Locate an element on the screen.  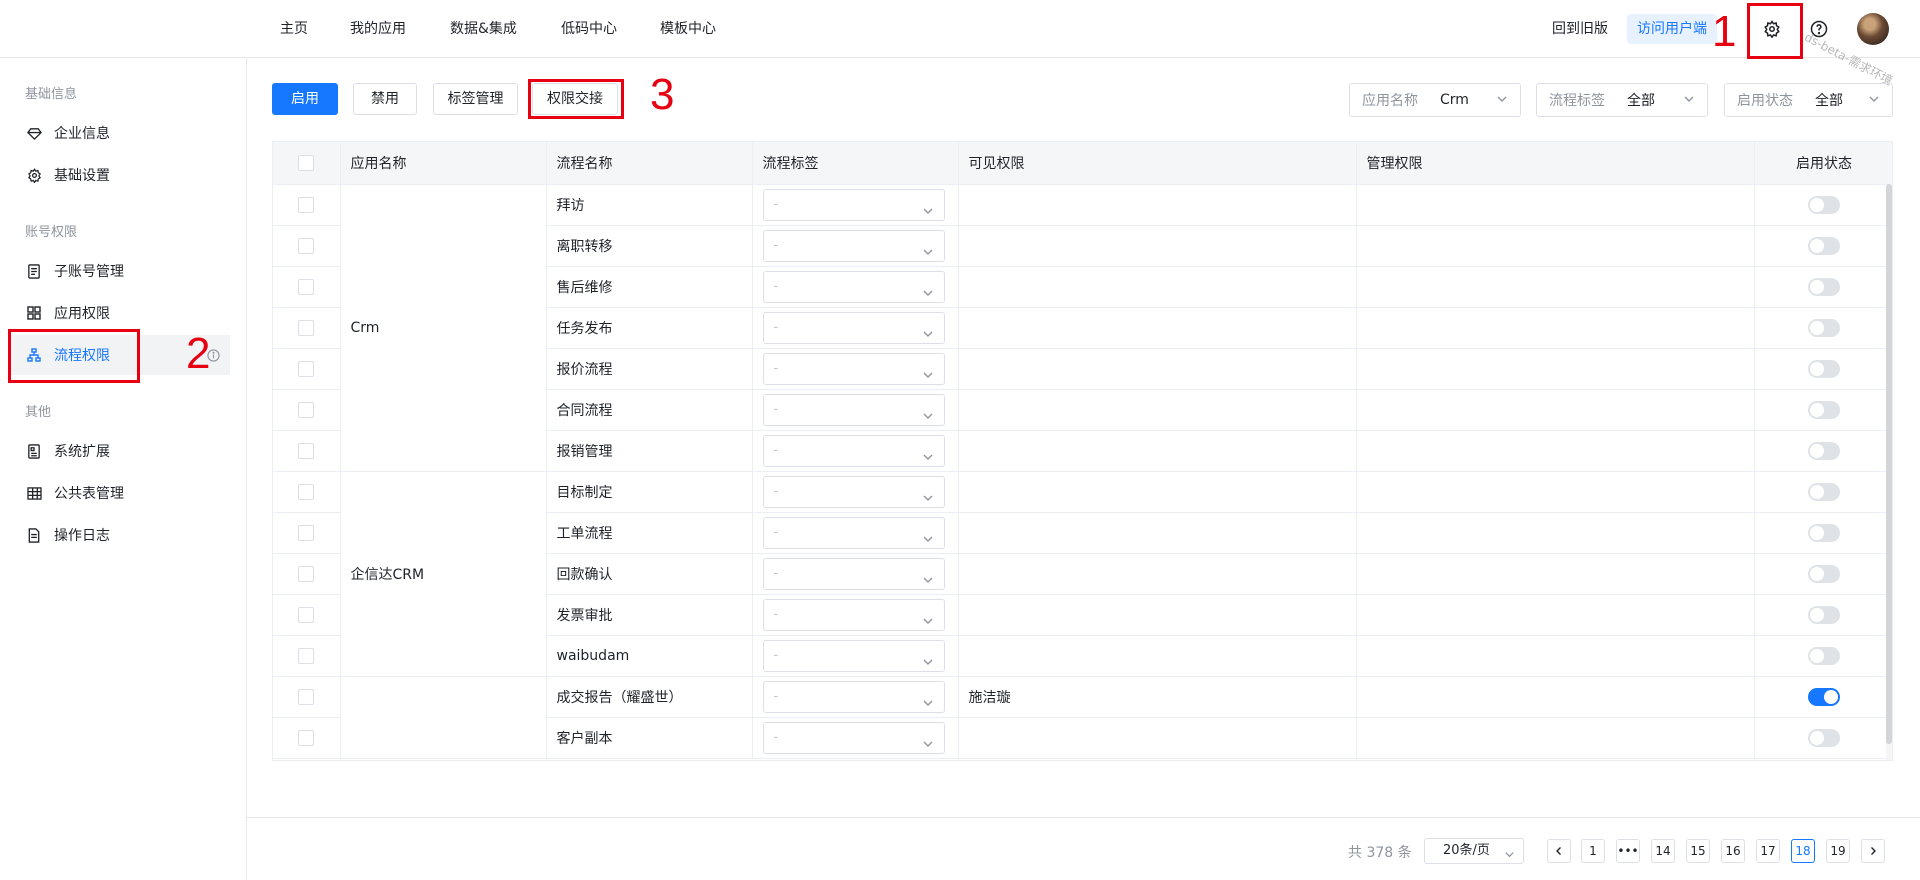
sidebar-item-system-extension: 系统扩展 is located at coordinates (120, 451).